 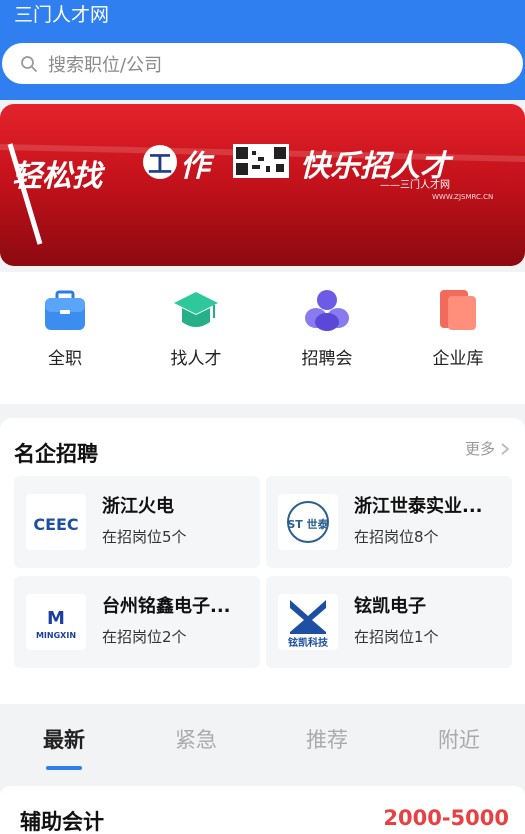 I want to click on quick-nav-fulltime: 全职, so click(x=65, y=331).